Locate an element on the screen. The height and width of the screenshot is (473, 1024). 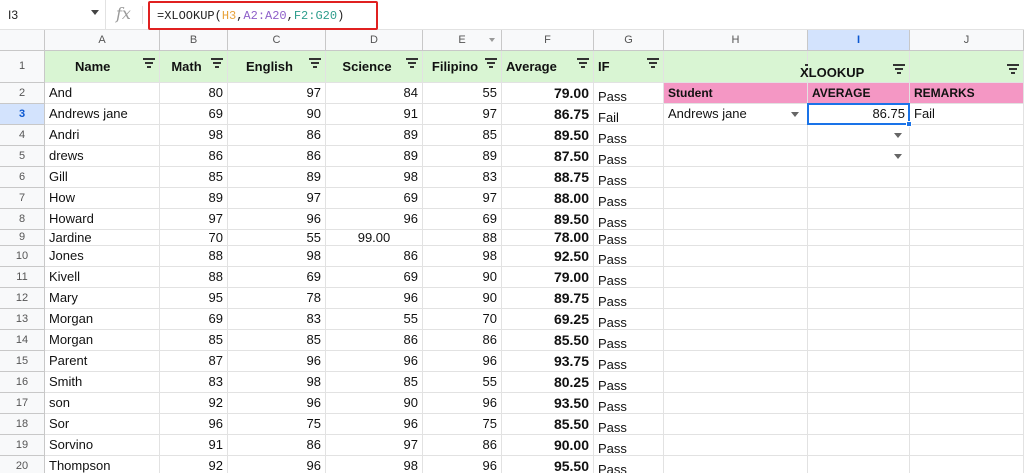
name-cell: Andri is located at coordinates (102, 135).